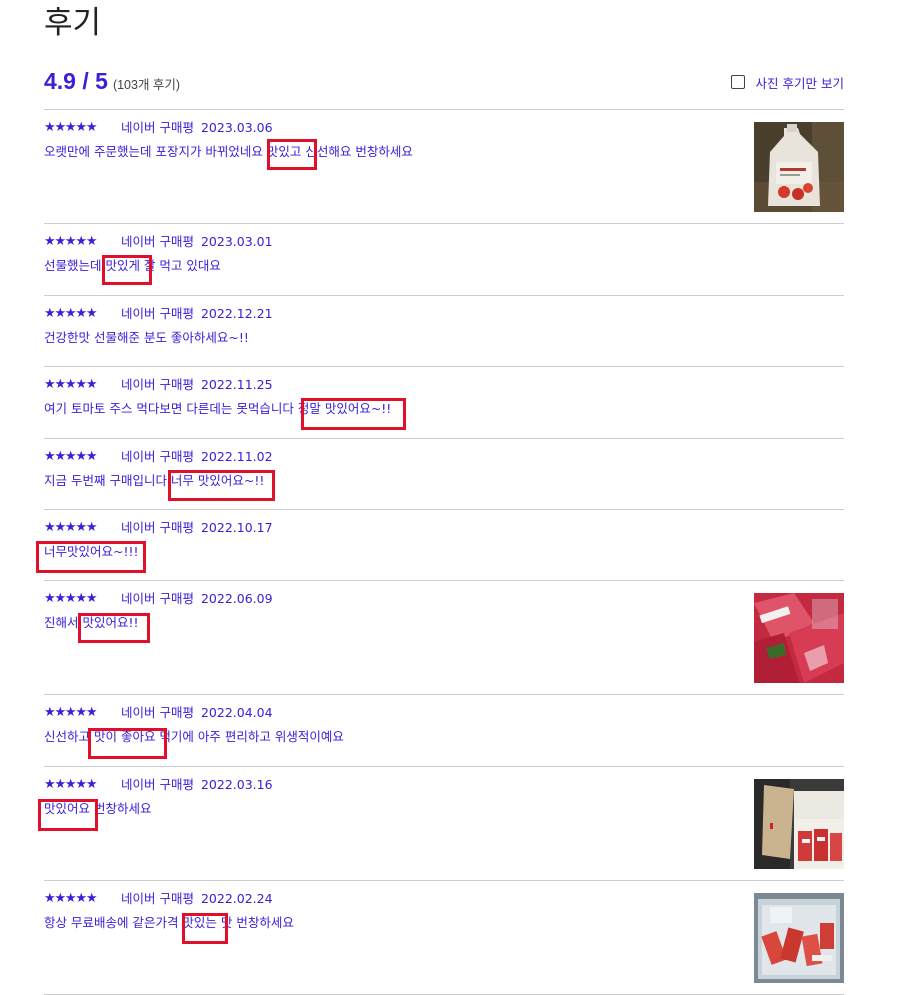 The width and height of the screenshot is (902, 995). I want to click on delivery-box-image, so click(799, 824).